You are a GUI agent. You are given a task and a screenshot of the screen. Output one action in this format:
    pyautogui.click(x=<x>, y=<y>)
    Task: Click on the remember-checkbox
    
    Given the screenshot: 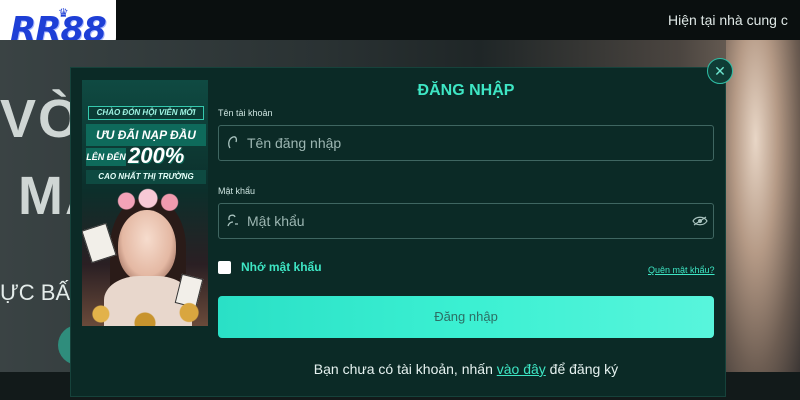 What is the action you would take?
    pyautogui.click(x=224, y=267)
    